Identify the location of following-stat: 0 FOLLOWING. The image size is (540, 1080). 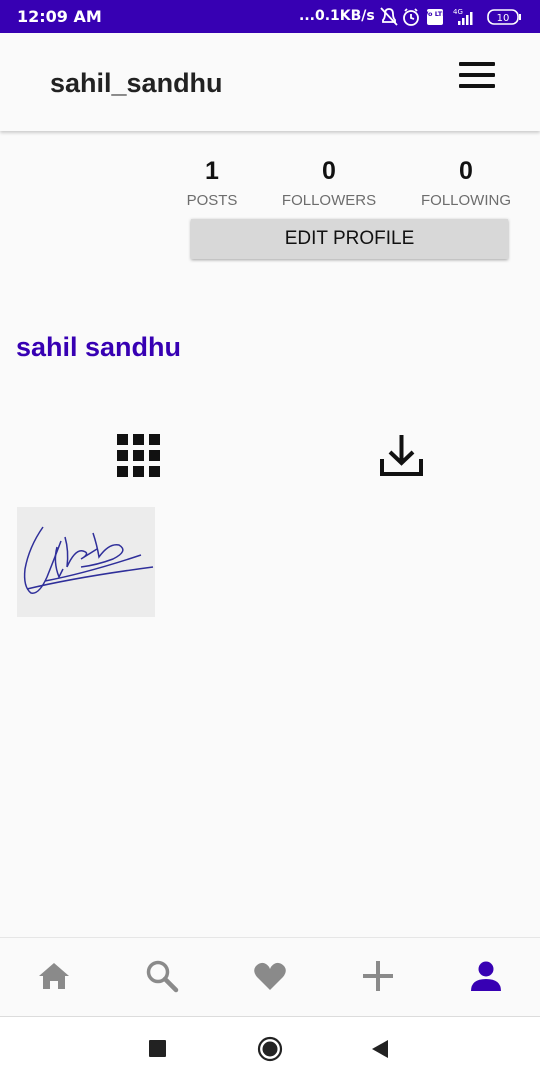
(466, 183).